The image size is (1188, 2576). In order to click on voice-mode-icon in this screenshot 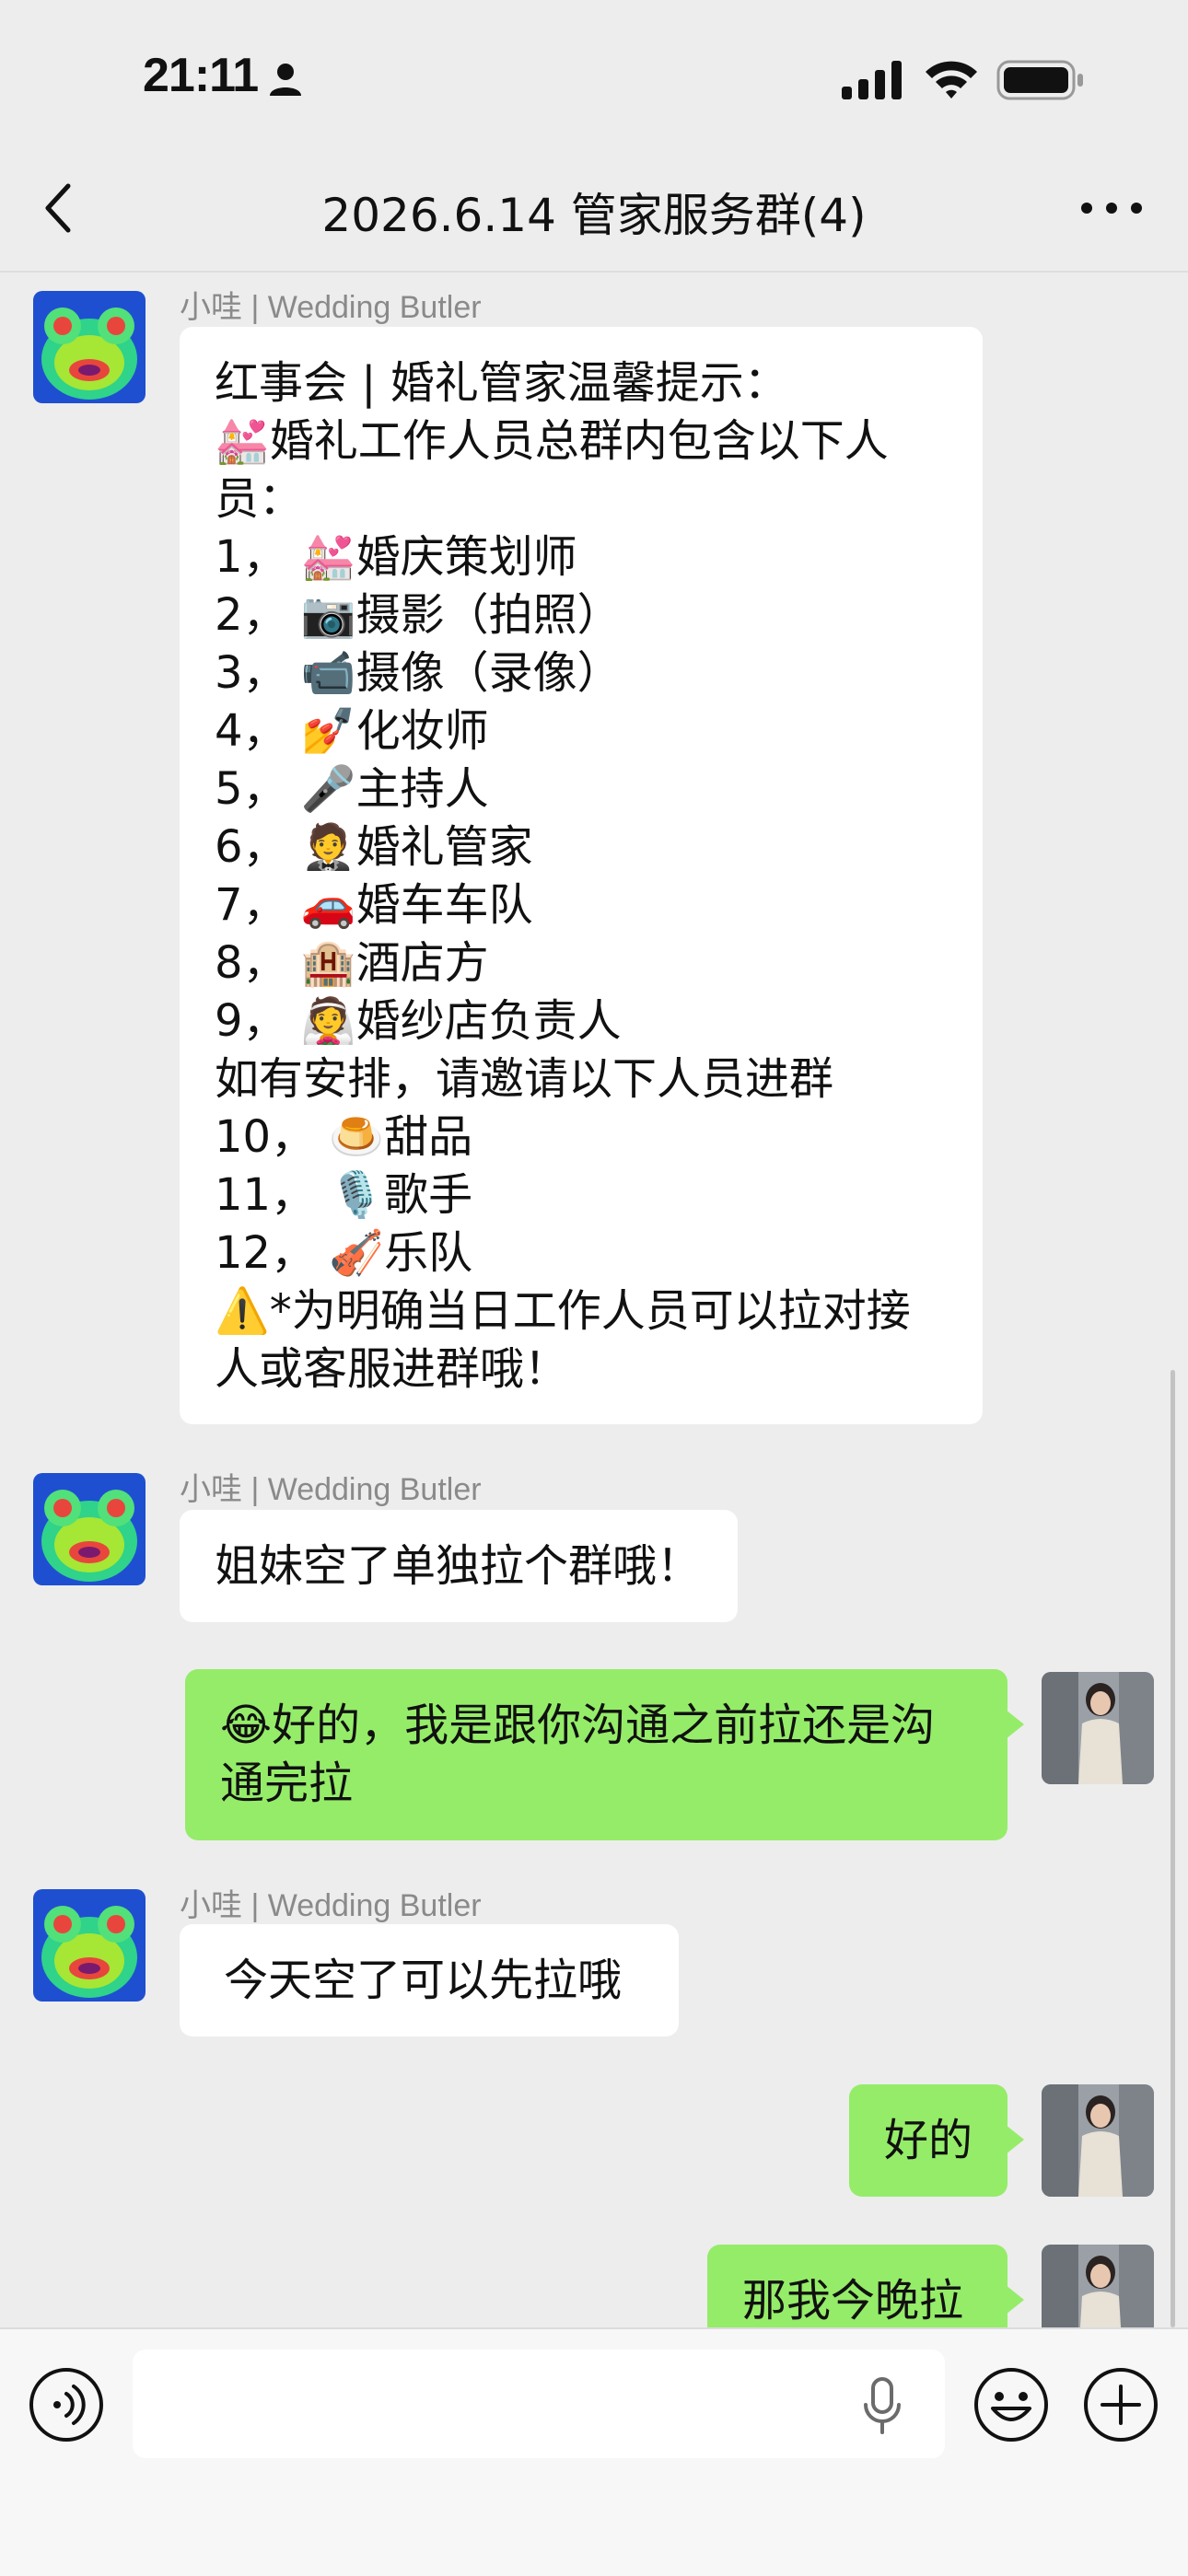, I will do `click(66, 2404)`.